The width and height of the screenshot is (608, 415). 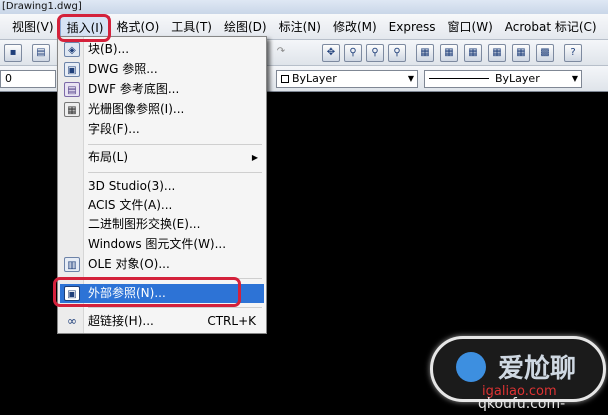 I want to click on calculator-icon: ▩, so click(x=545, y=53).